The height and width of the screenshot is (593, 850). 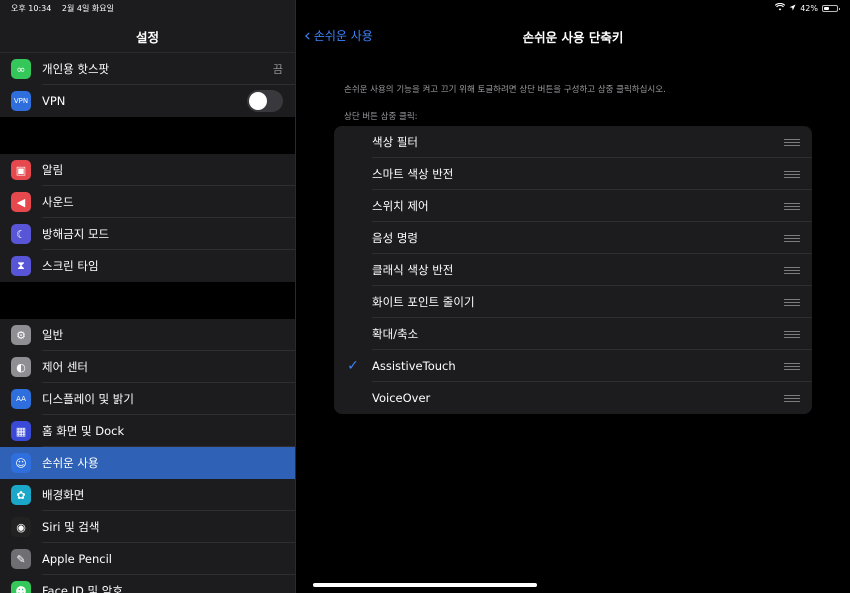 What do you see at coordinates (425, 585) in the screenshot?
I see `home-indicator` at bounding box center [425, 585].